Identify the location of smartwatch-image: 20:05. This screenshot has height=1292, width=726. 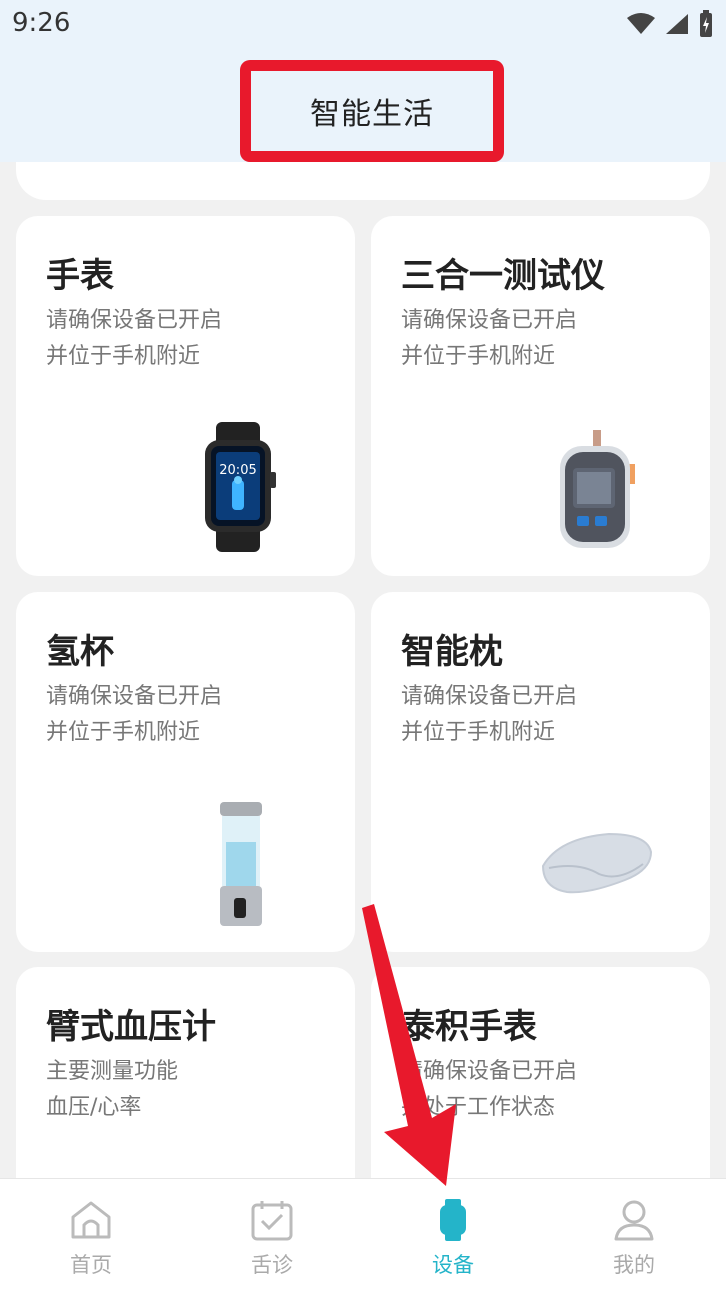
(240, 487).